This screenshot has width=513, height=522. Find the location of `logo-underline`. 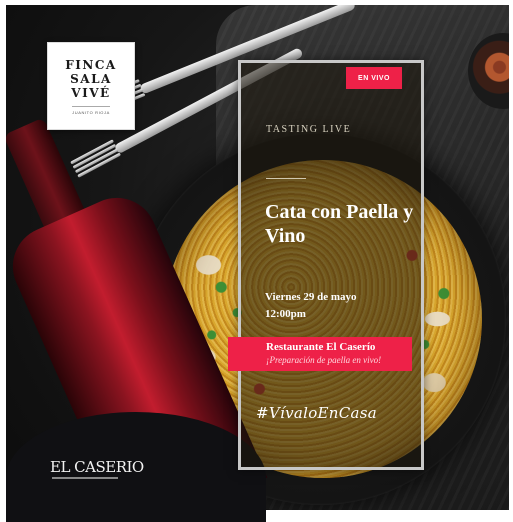

logo-underline is located at coordinates (85, 478).